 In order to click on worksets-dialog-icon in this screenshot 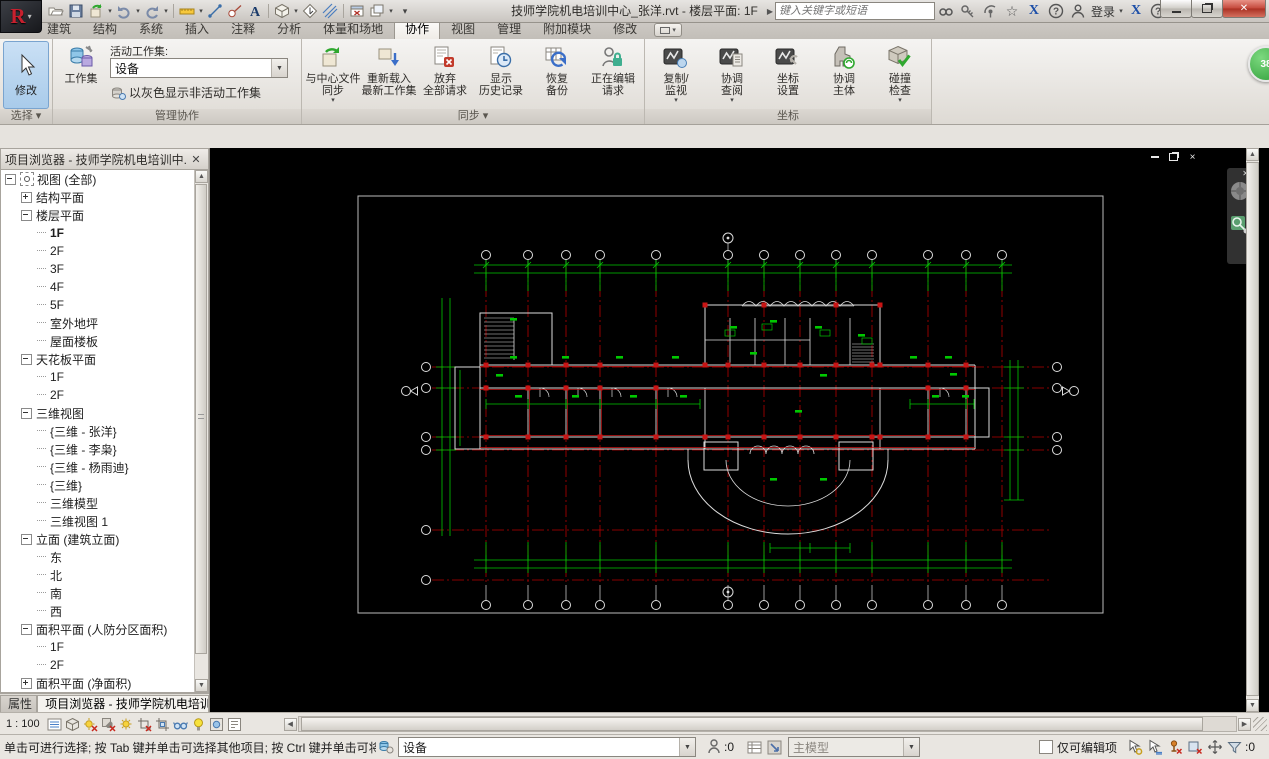, I will do `click(754, 747)`.